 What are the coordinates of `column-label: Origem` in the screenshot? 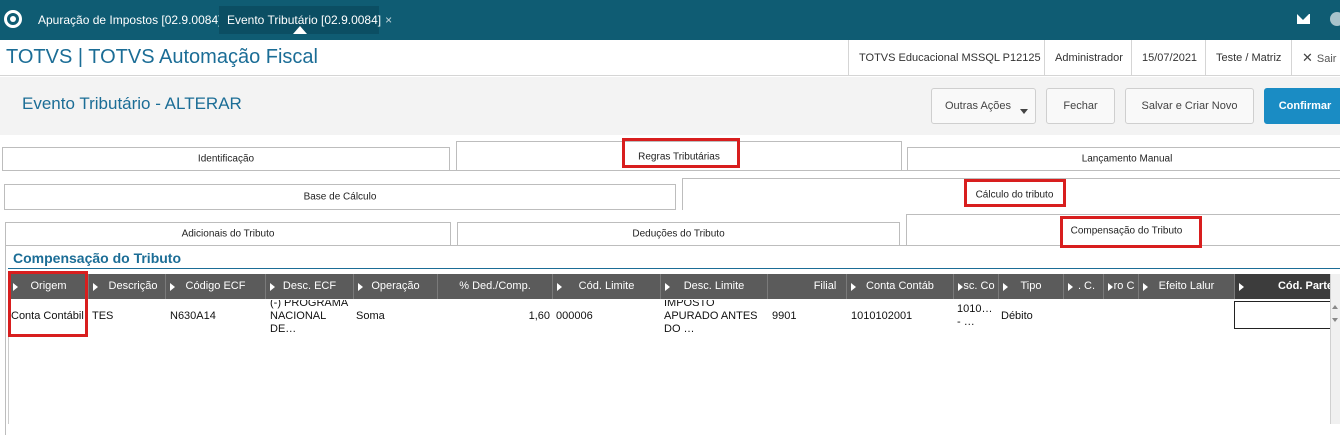 It's located at (48, 286).